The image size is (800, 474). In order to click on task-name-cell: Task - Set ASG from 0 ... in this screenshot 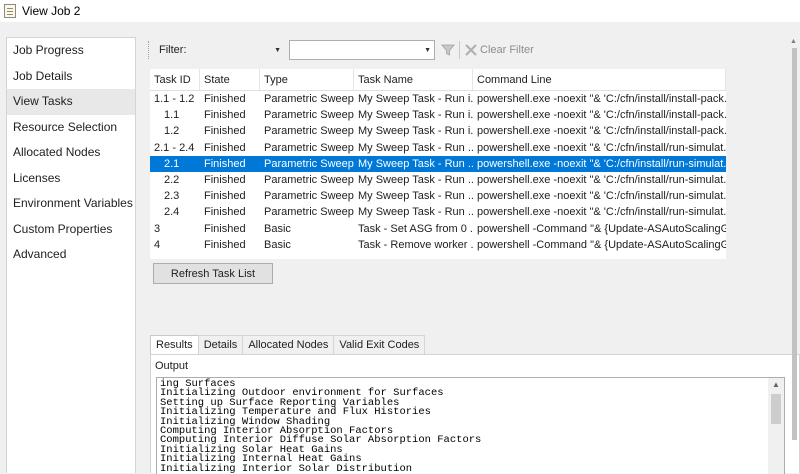, I will do `click(415, 228)`.